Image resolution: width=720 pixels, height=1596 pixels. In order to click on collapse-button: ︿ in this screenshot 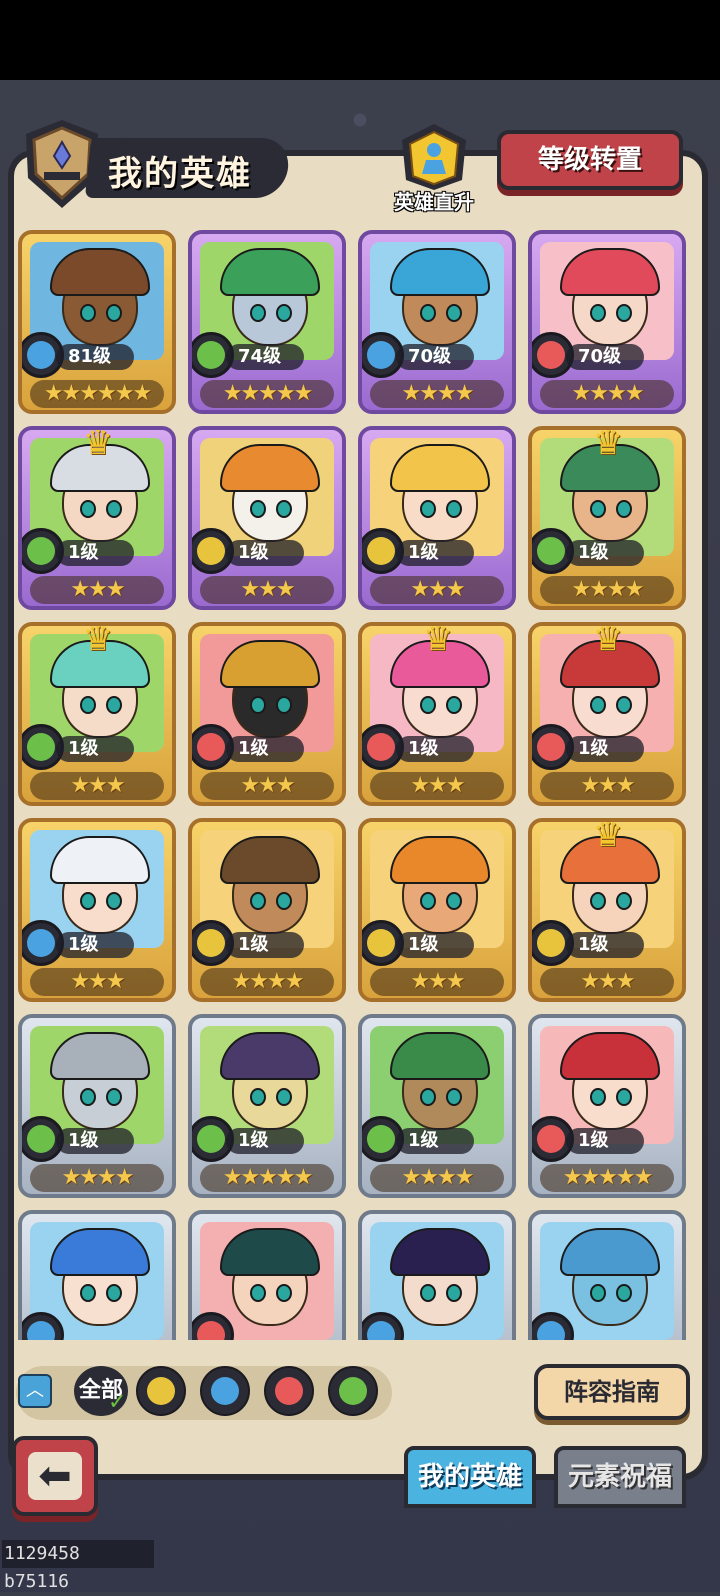, I will do `click(35, 1391)`.